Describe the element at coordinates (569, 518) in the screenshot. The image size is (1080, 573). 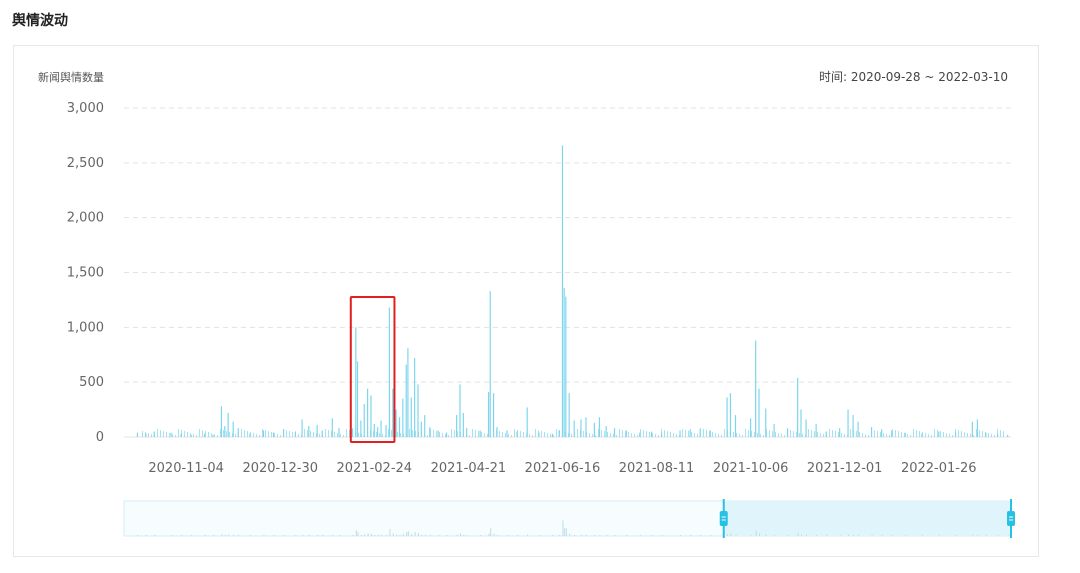
I see `zoom-slider` at that location.